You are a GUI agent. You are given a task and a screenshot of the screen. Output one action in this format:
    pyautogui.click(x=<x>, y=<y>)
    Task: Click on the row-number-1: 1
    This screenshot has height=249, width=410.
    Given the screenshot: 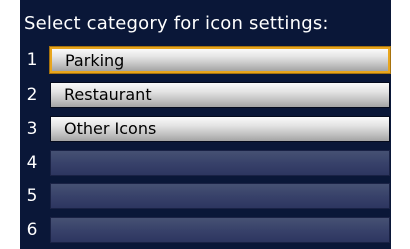 What is the action you would take?
    pyautogui.click(x=32, y=60)
    